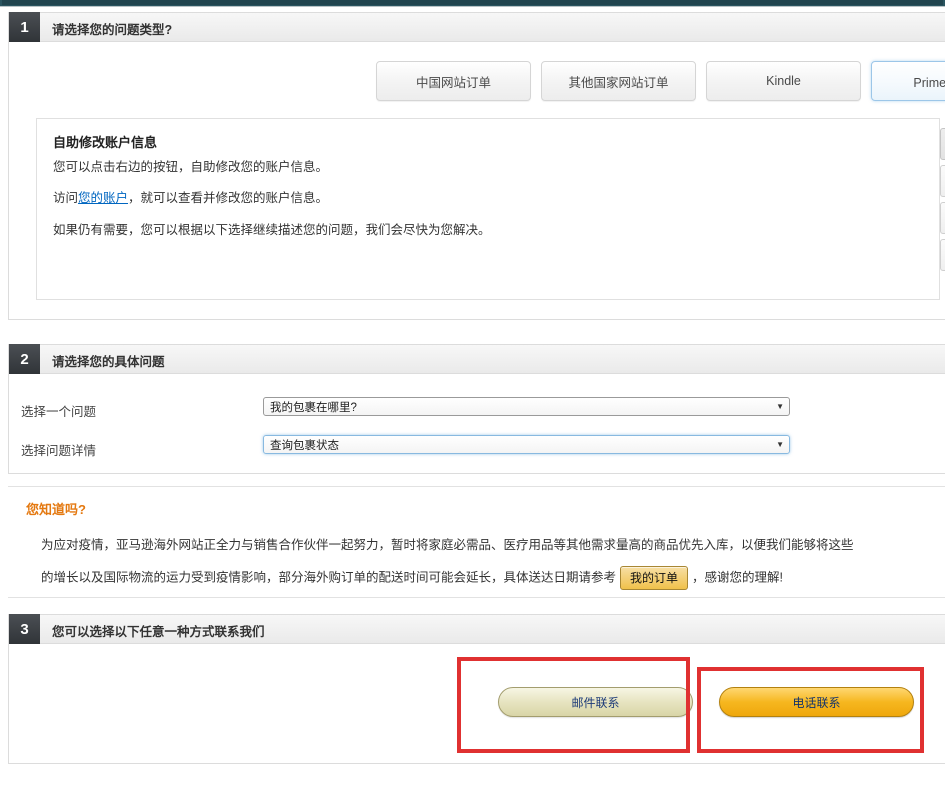 The width and height of the screenshot is (945, 810). I want to click on site-top-bar, so click(472, 3).